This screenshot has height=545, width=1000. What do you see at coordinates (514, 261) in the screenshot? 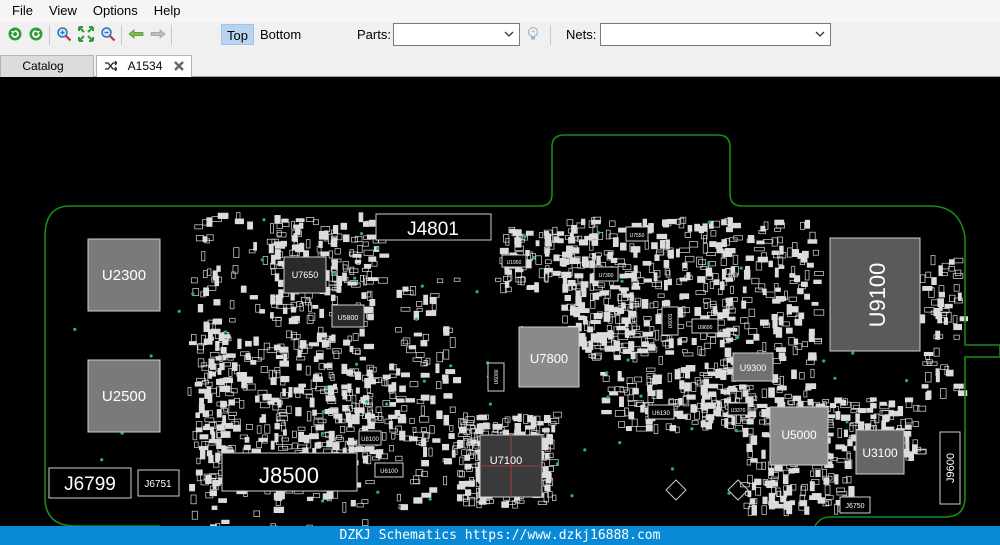
I see `chip-u1950: U1950` at bounding box center [514, 261].